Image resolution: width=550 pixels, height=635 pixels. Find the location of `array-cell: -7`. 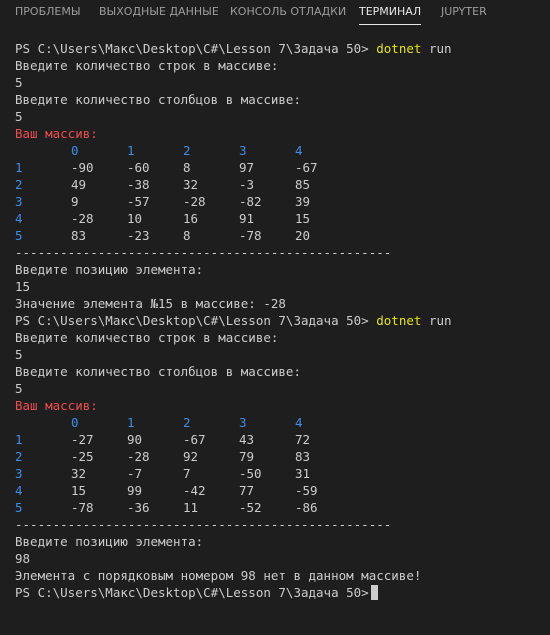

array-cell: -7 is located at coordinates (135, 473).